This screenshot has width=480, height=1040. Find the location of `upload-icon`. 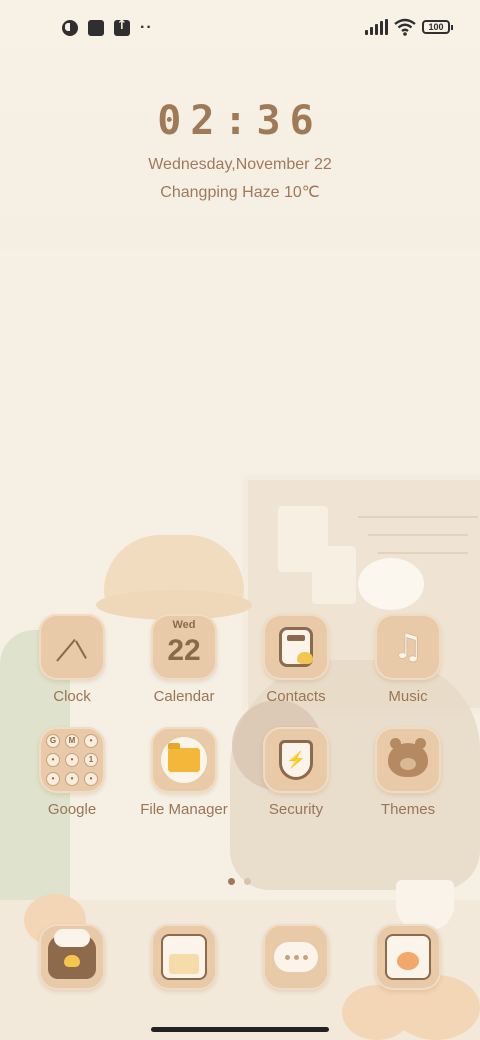

upload-icon is located at coordinates (122, 27).